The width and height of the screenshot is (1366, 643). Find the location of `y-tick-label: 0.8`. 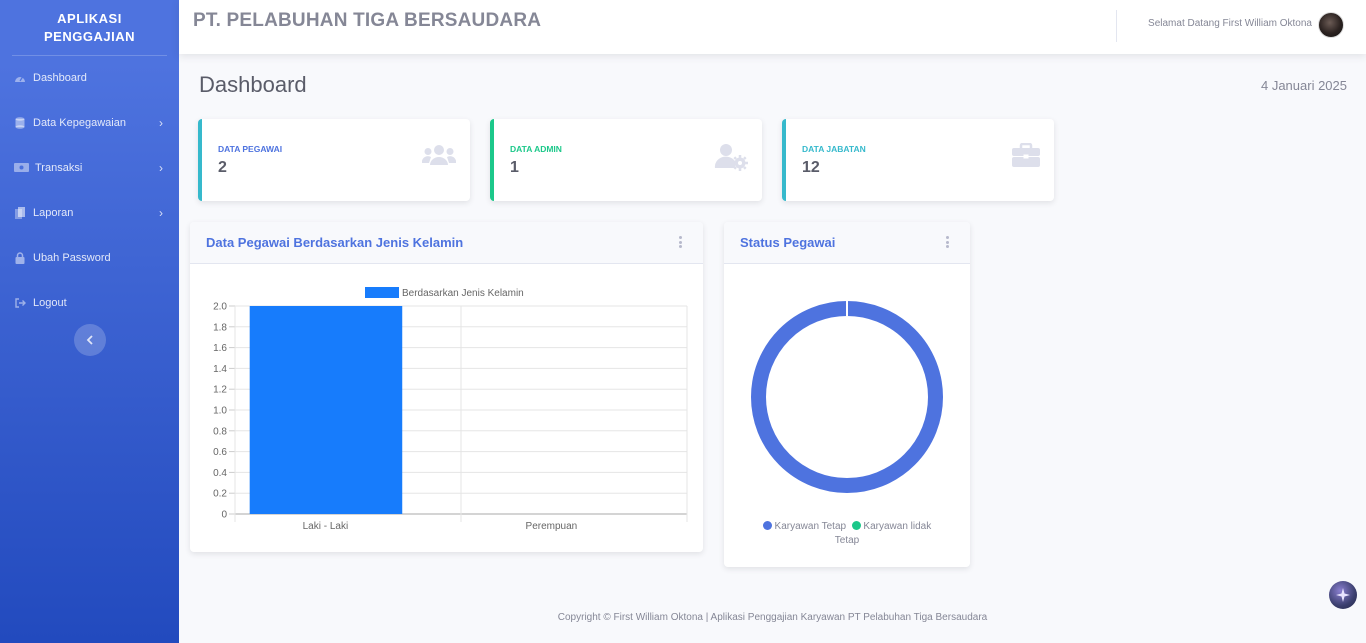

y-tick-label: 0.8 is located at coordinates (220, 431).